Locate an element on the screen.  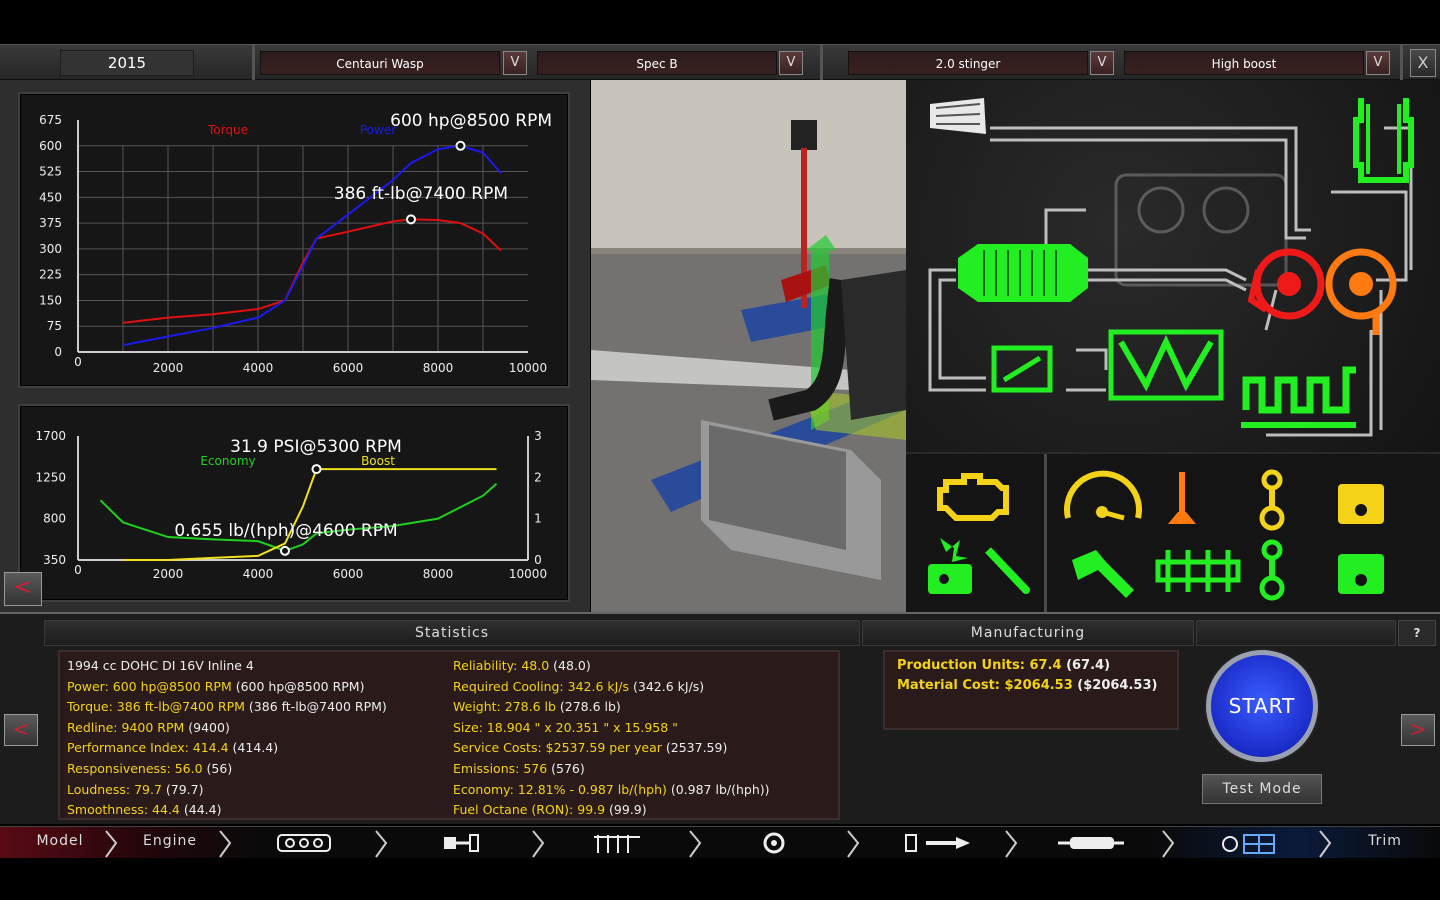
stat-value: (576) is located at coordinates (566, 768).